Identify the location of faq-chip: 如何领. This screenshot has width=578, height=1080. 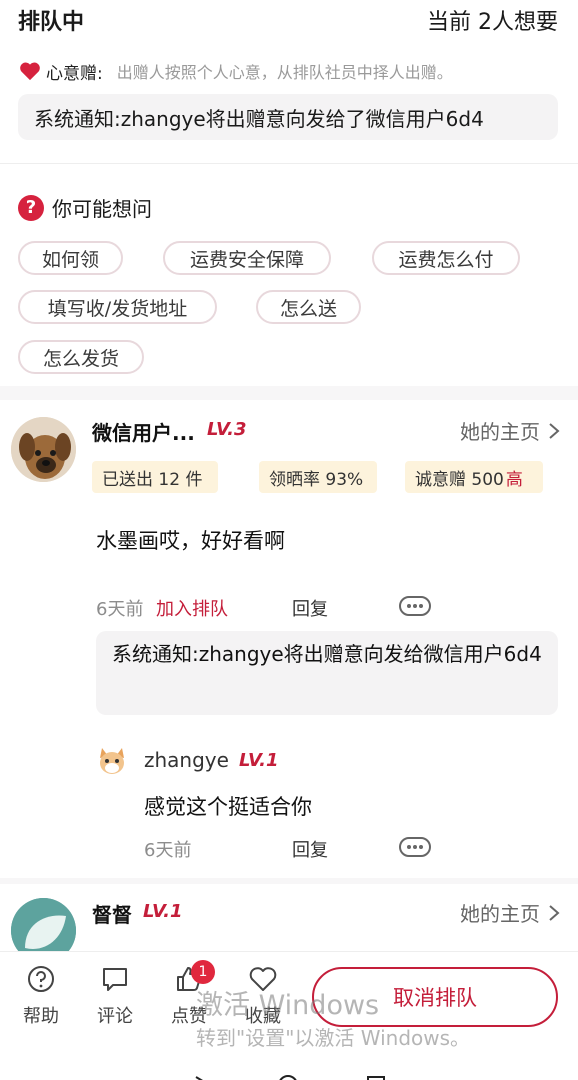
(70, 258).